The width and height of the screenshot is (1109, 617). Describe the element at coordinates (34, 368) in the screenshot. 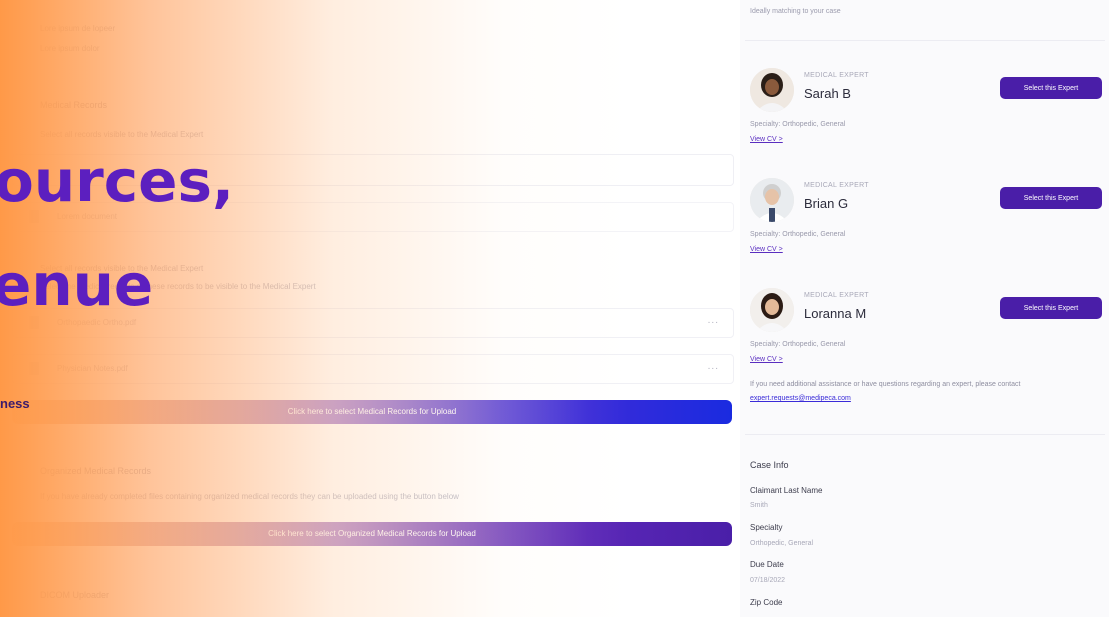

I see `document-icon` at that location.